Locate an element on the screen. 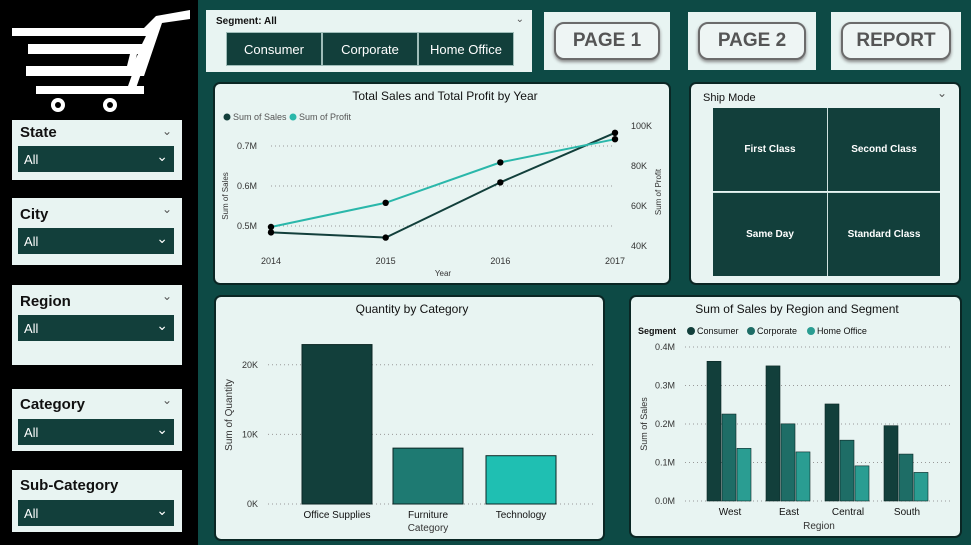  series-line-sales is located at coordinates (443, 185).